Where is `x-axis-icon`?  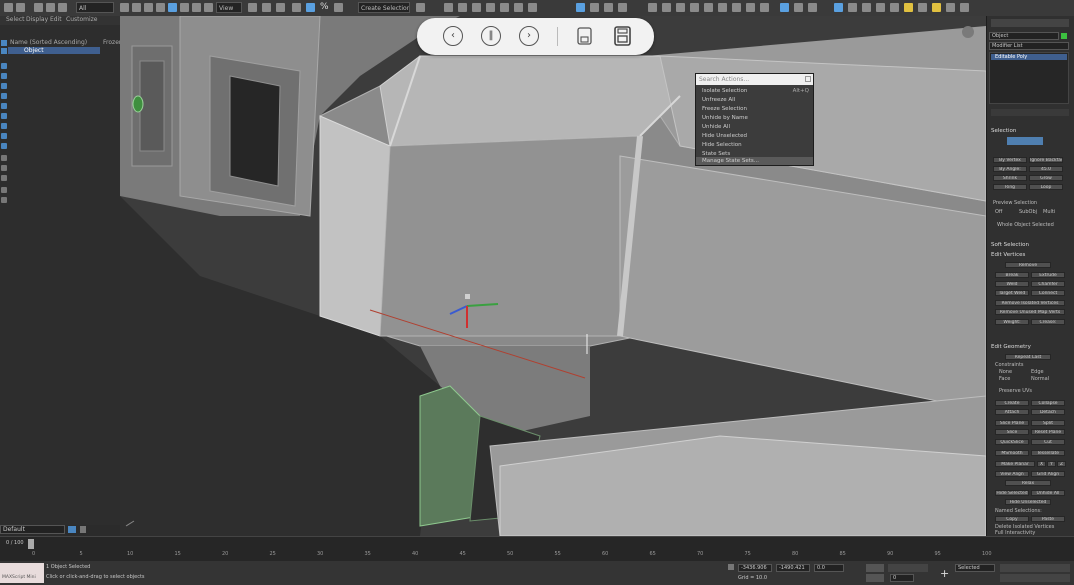
x-axis-icon is located at coordinates (580, 7).